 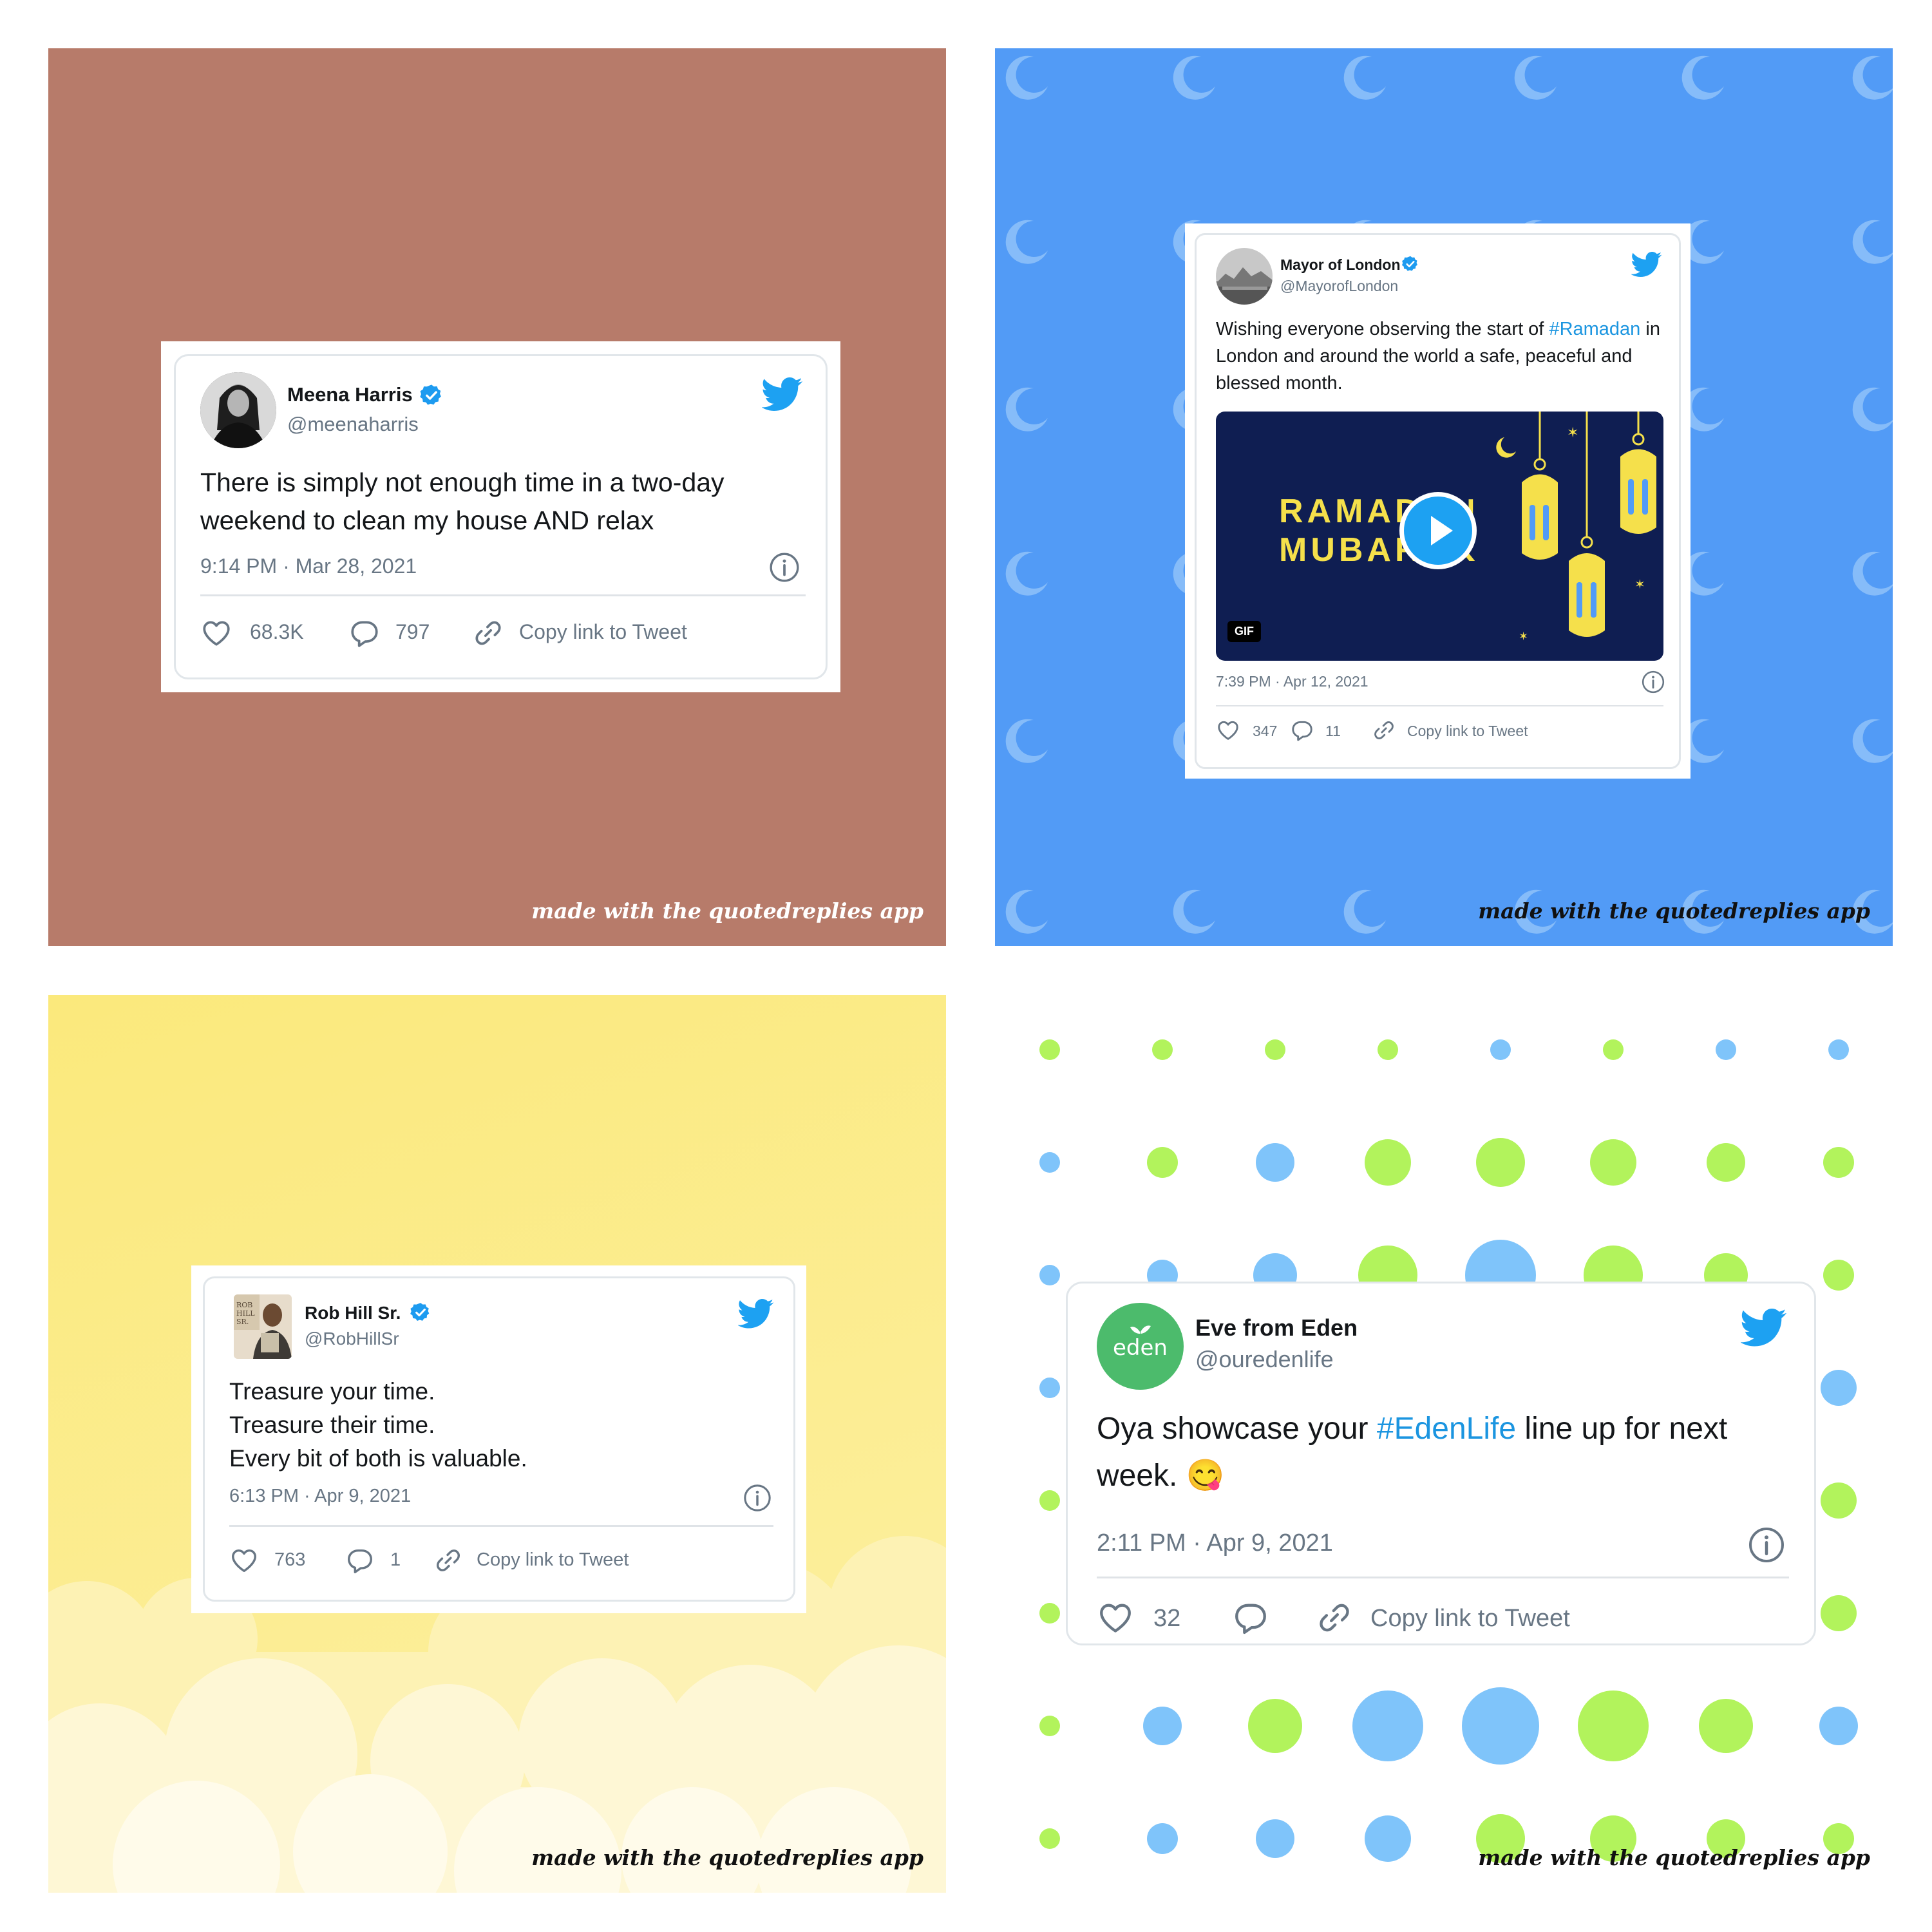 I want to click on copy-link-label: Copy link to Tweet, so click(x=553, y=1560).